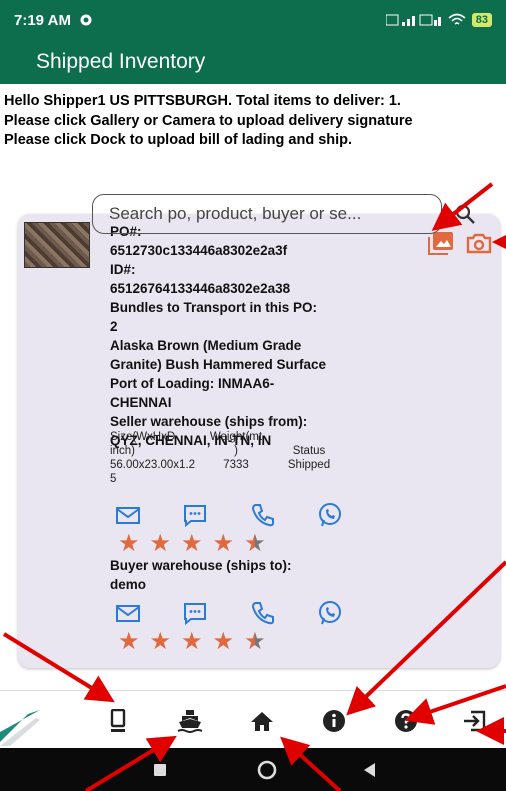  I want to click on wifi-icon, so click(457, 19).